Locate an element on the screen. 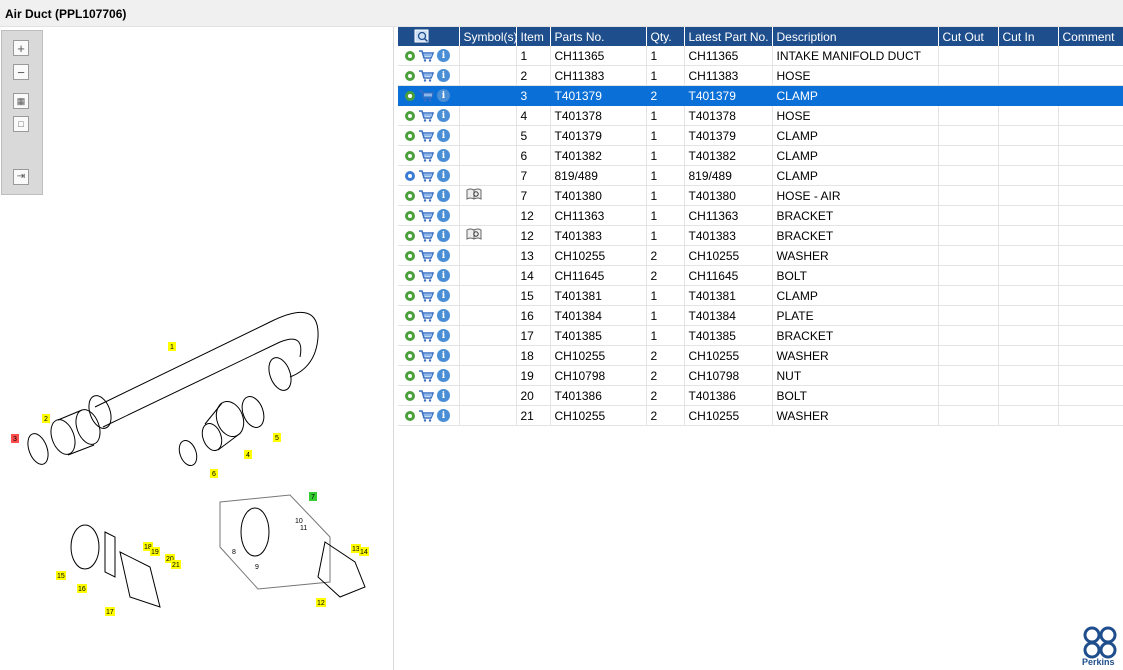 This screenshot has width=1123, height=670. table-row: i 16 T401384 1 T401384 PLATE is located at coordinates (760, 315).